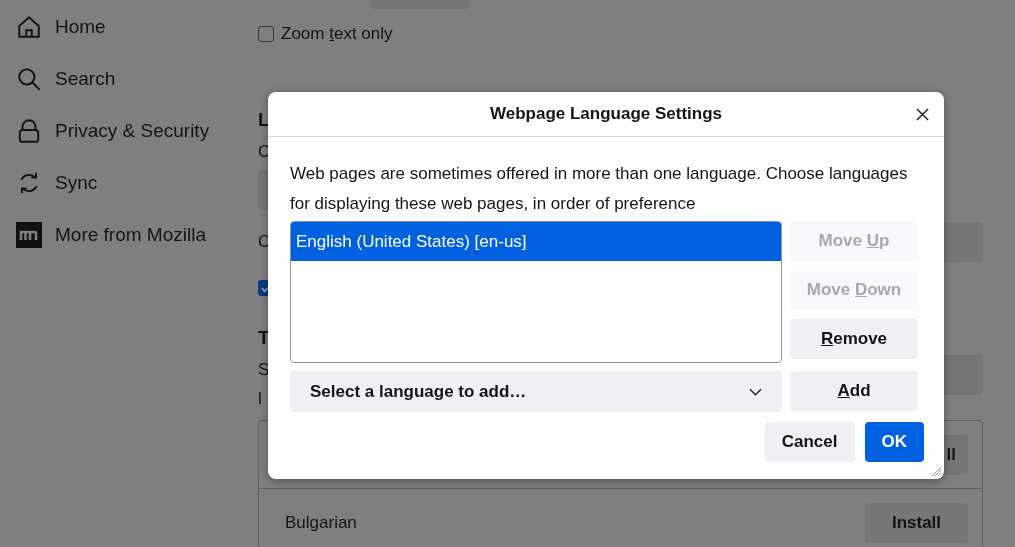 The image size is (1015, 547). I want to click on checkbox, so click(266, 34).